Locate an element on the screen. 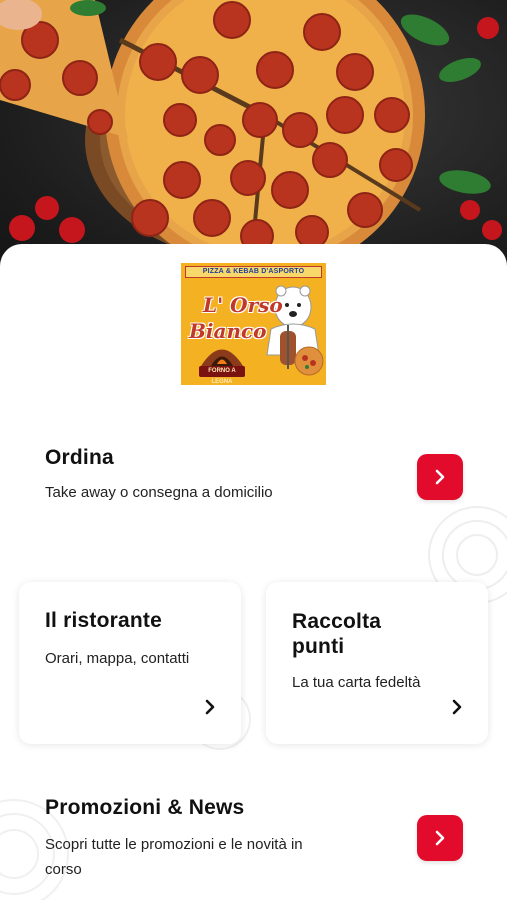 The width and height of the screenshot is (507, 900). order-subtitle: Take away o consegna a domicilio is located at coordinates (159, 492).